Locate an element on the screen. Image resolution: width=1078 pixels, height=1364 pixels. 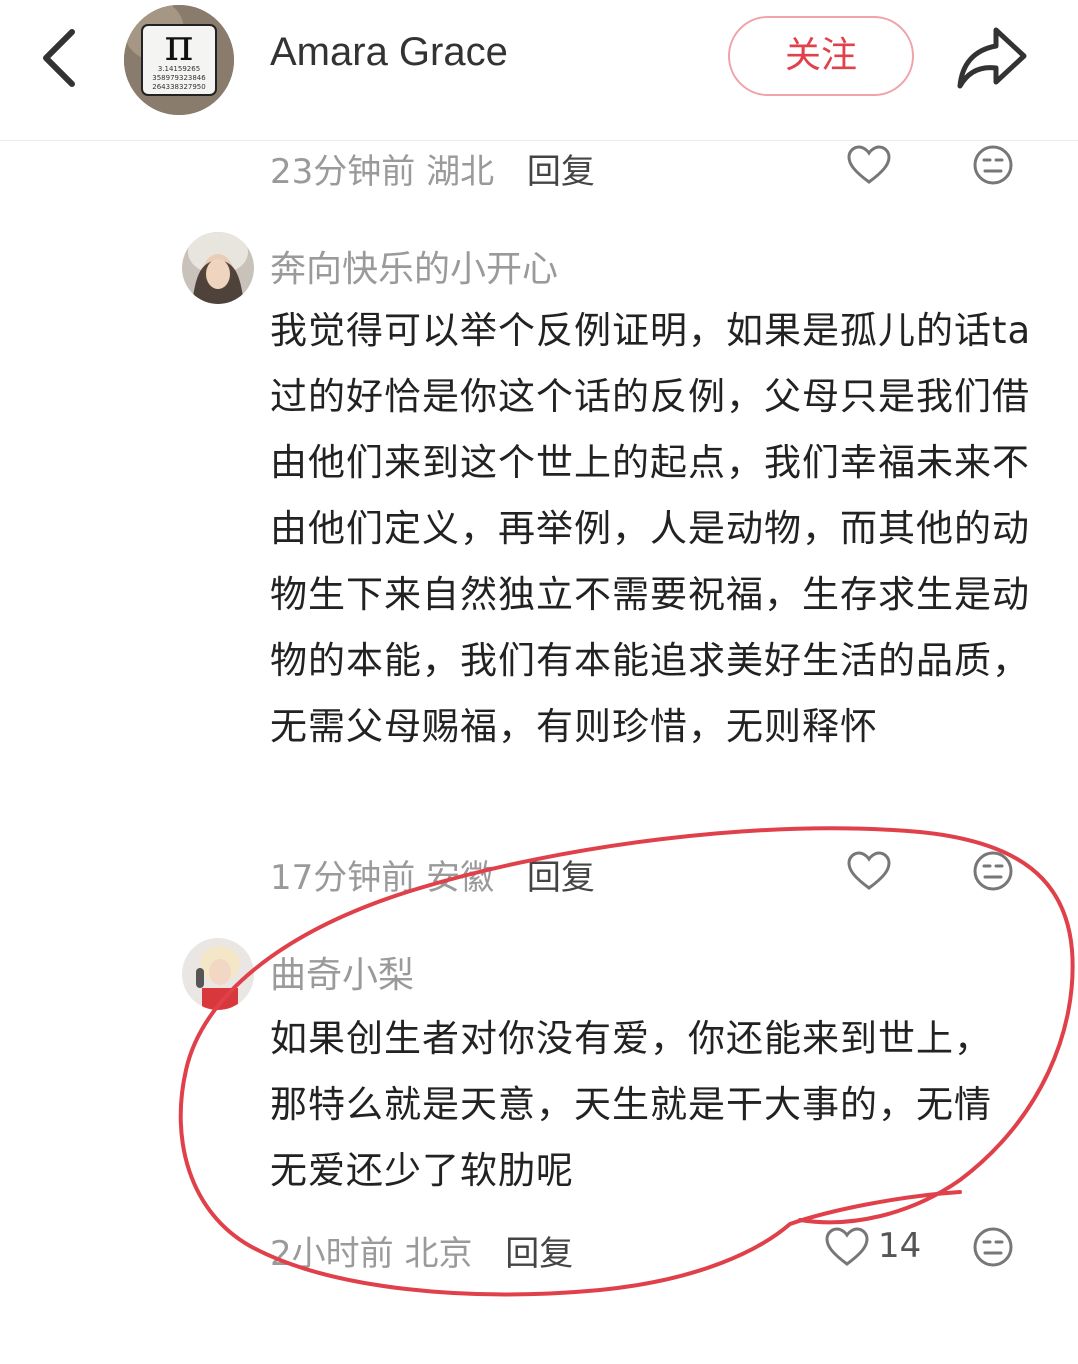
comment-time: 17分钟前 is located at coordinates (343, 878).